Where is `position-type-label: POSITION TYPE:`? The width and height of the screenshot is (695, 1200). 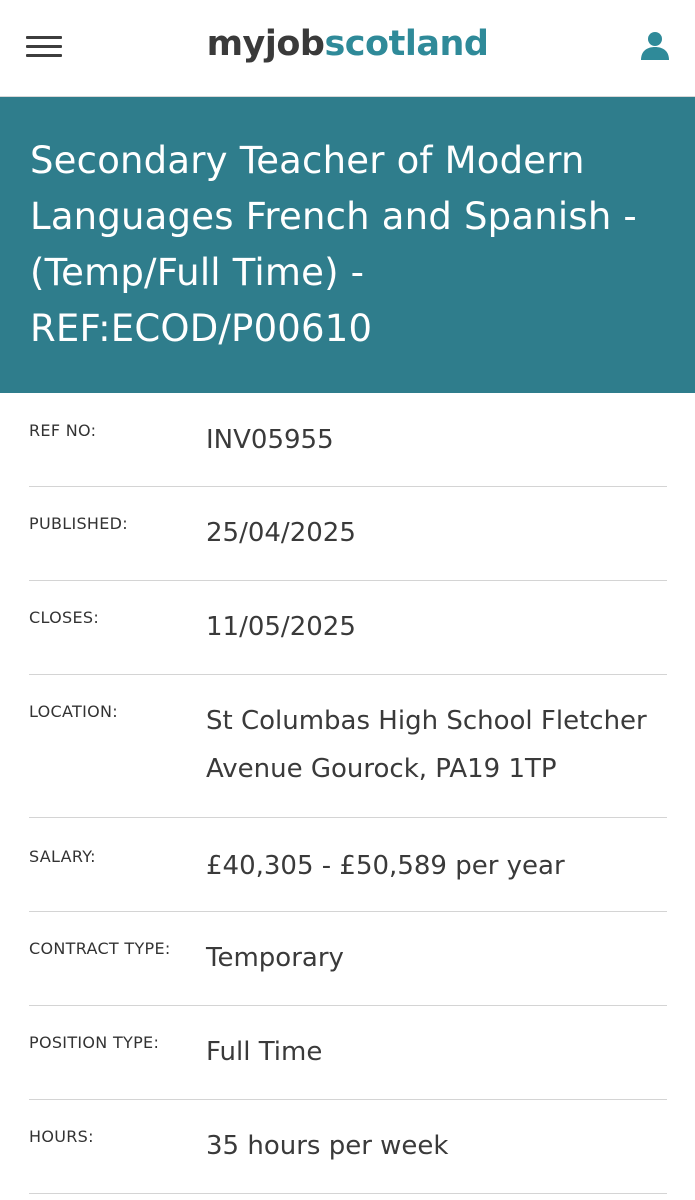
position-type-label: POSITION TYPE: is located at coordinates (94, 1042).